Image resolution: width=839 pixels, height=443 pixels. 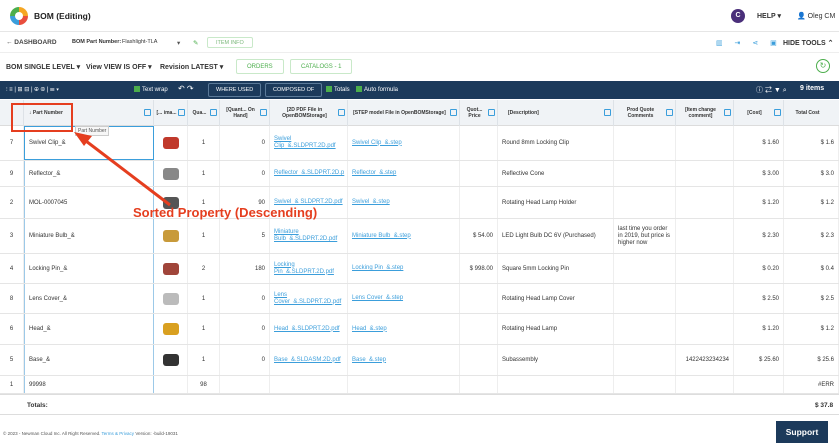 I want to click on cell-onhand: 5, so click(x=245, y=236).